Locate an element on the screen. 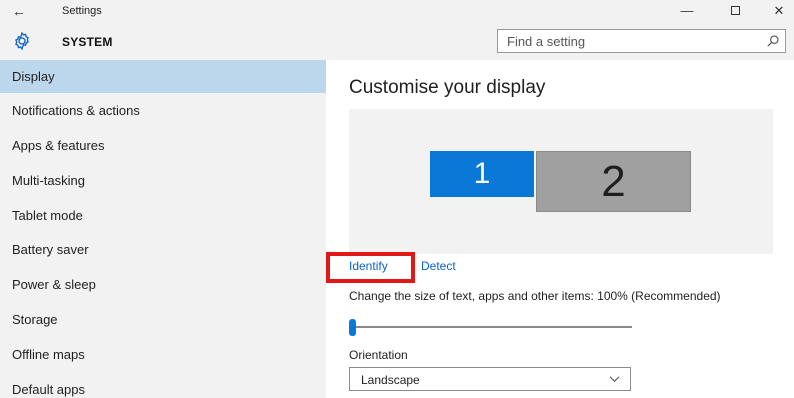  sidebar-item-offline-maps: Offline maps is located at coordinates (163, 354).